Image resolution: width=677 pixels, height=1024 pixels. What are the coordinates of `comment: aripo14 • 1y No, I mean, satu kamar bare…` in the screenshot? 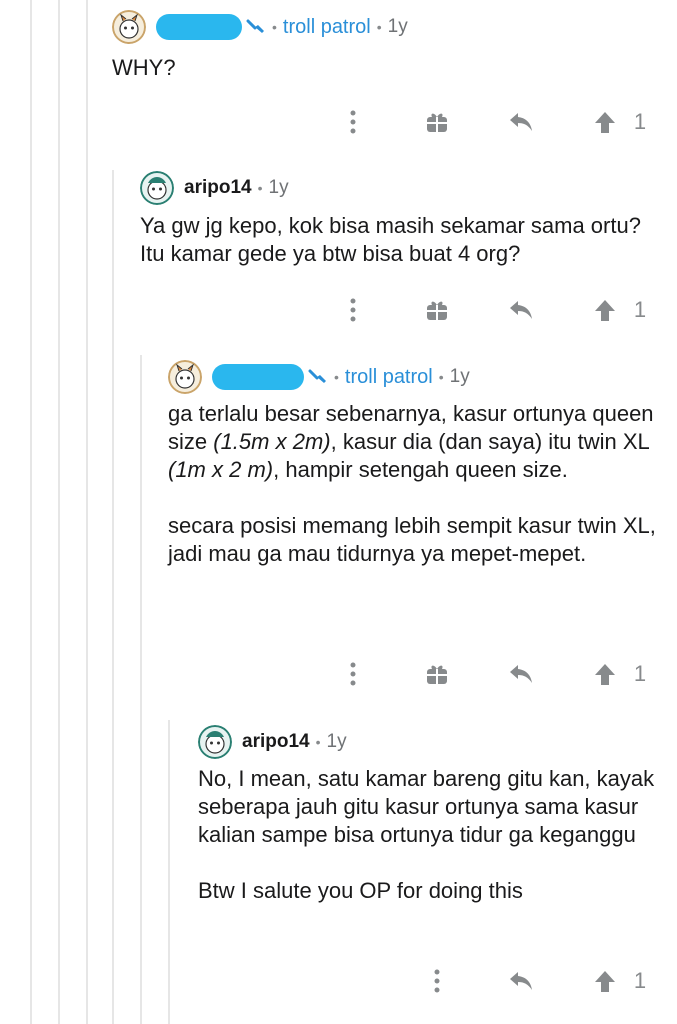 It's located at (433, 815).